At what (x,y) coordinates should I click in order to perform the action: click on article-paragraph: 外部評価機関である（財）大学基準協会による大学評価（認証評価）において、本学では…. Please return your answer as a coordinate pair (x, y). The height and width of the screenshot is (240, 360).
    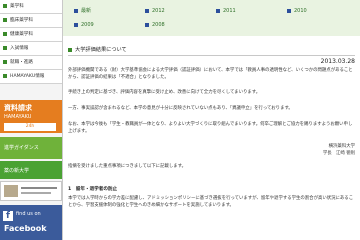
    Looking at the image, I should click on (210, 74).